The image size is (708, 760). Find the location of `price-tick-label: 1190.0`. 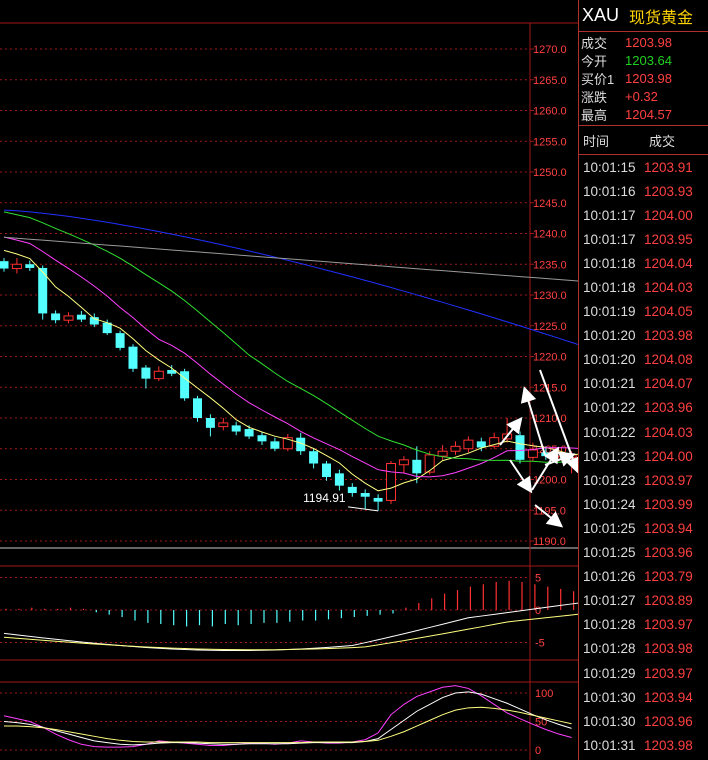

price-tick-label: 1190.0 is located at coordinates (549, 542).